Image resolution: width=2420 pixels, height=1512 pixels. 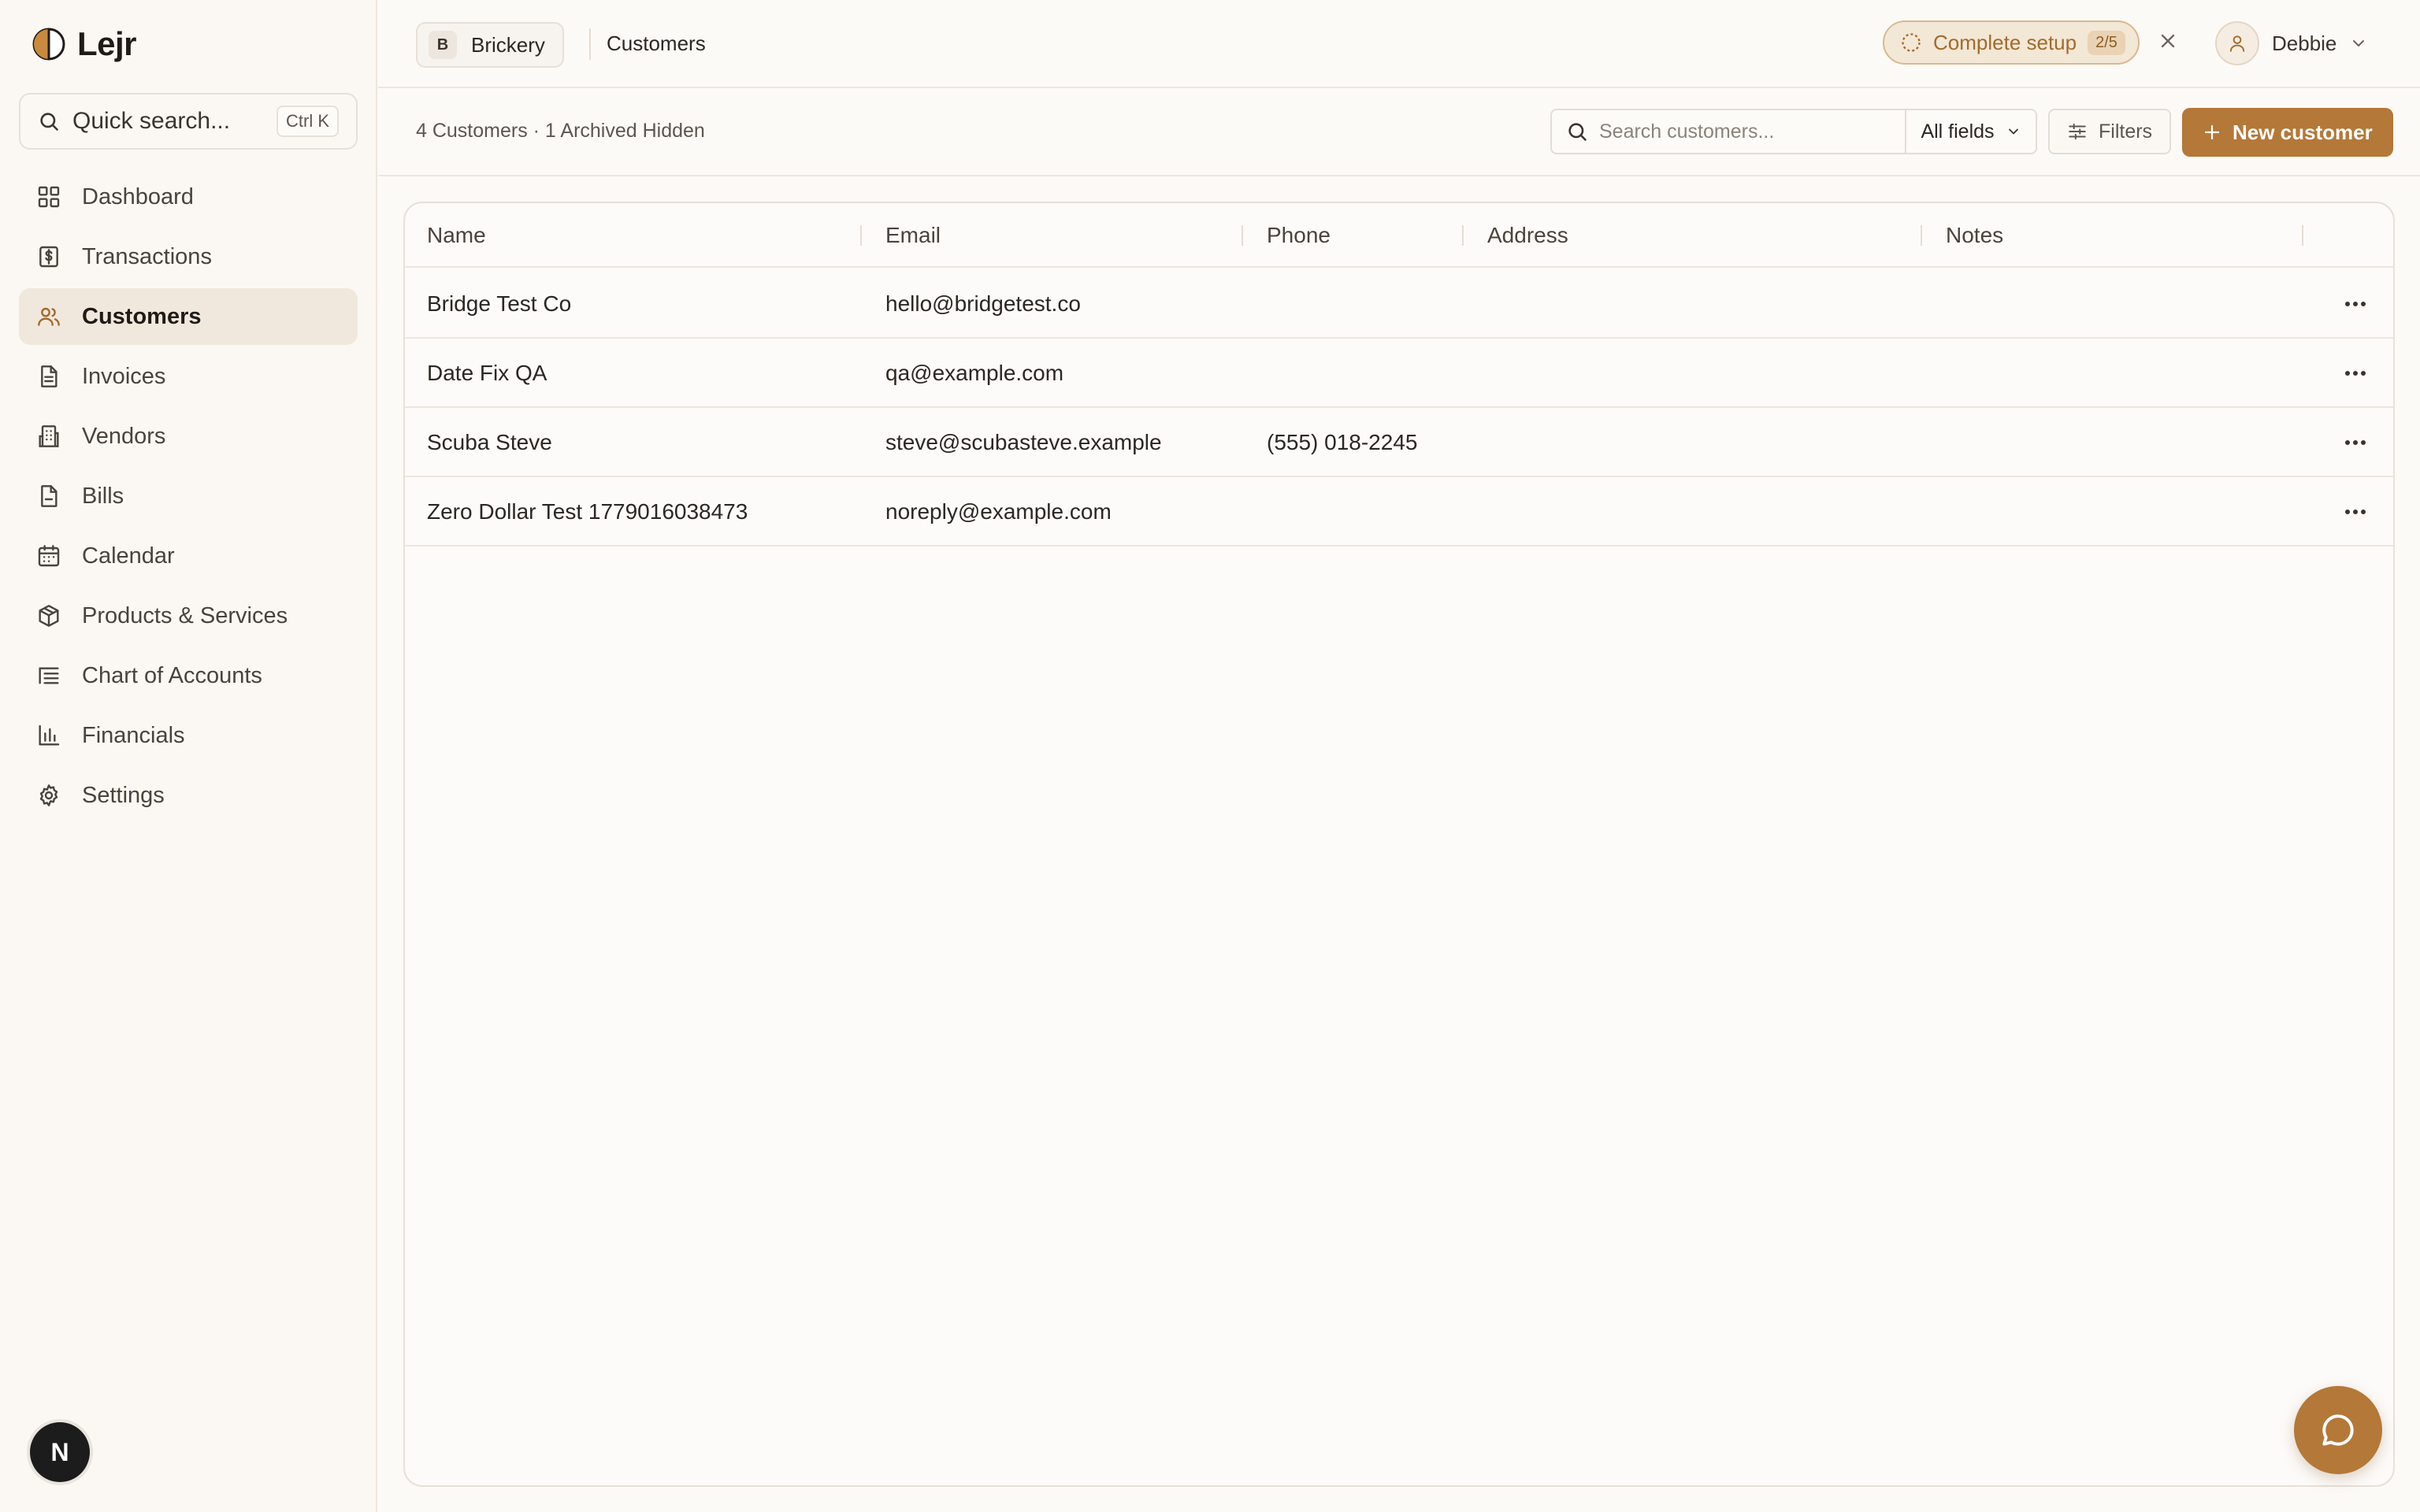 What do you see at coordinates (107, 43) in the screenshot?
I see `app-name: Lejr` at bounding box center [107, 43].